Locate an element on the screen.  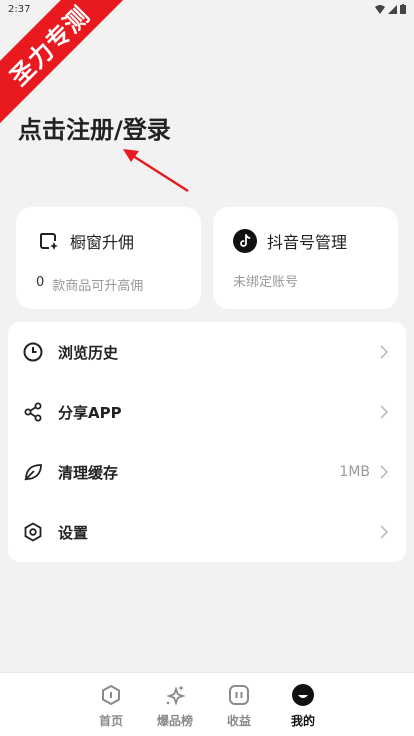
annotation-arrow is located at coordinates (156, 171).